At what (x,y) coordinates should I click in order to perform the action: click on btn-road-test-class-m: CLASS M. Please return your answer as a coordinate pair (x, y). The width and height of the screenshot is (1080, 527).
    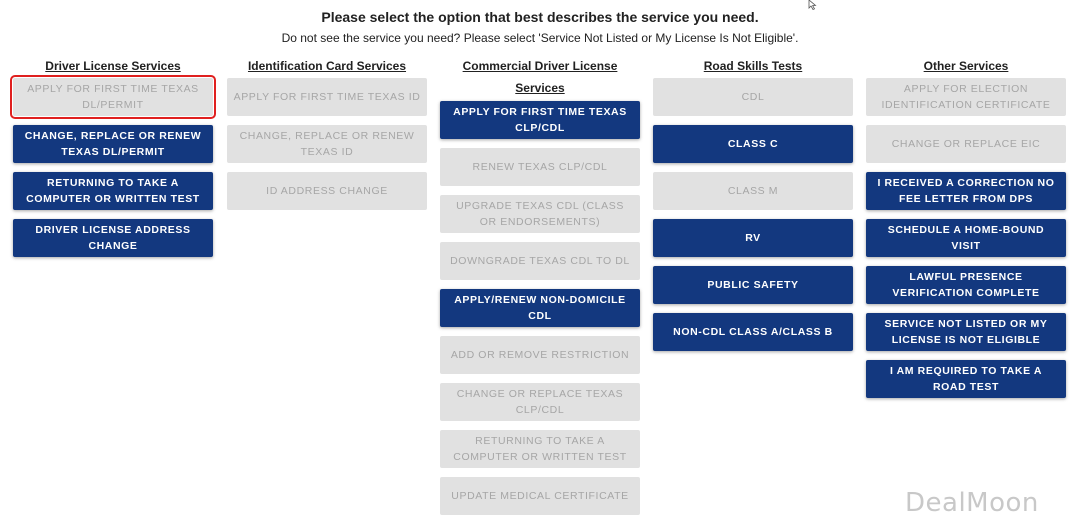
    Looking at the image, I should click on (753, 191).